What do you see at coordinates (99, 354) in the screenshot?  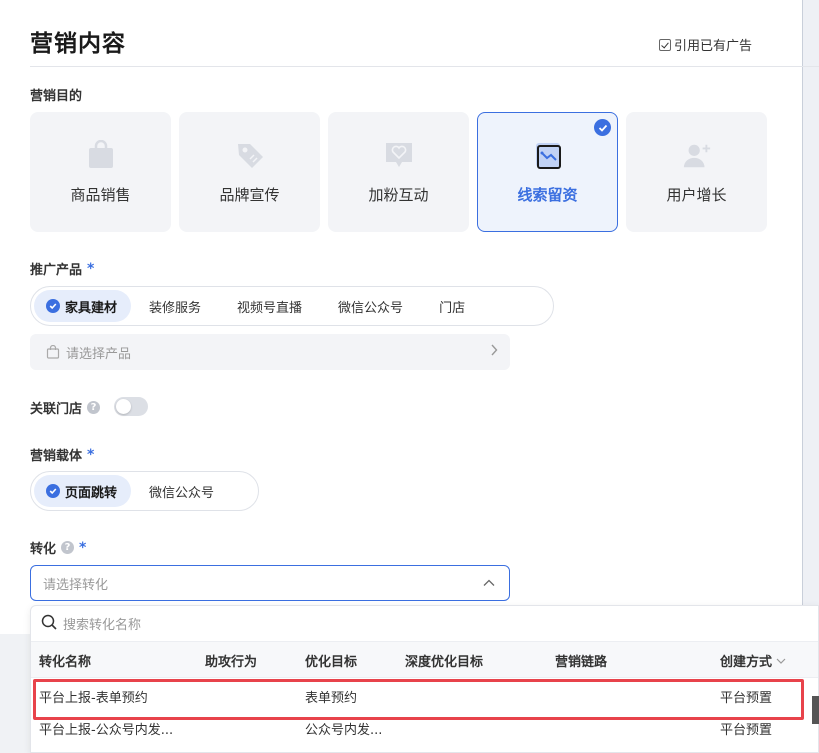 I see `product-select-placeholder: 请选择产品` at bounding box center [99, 354].